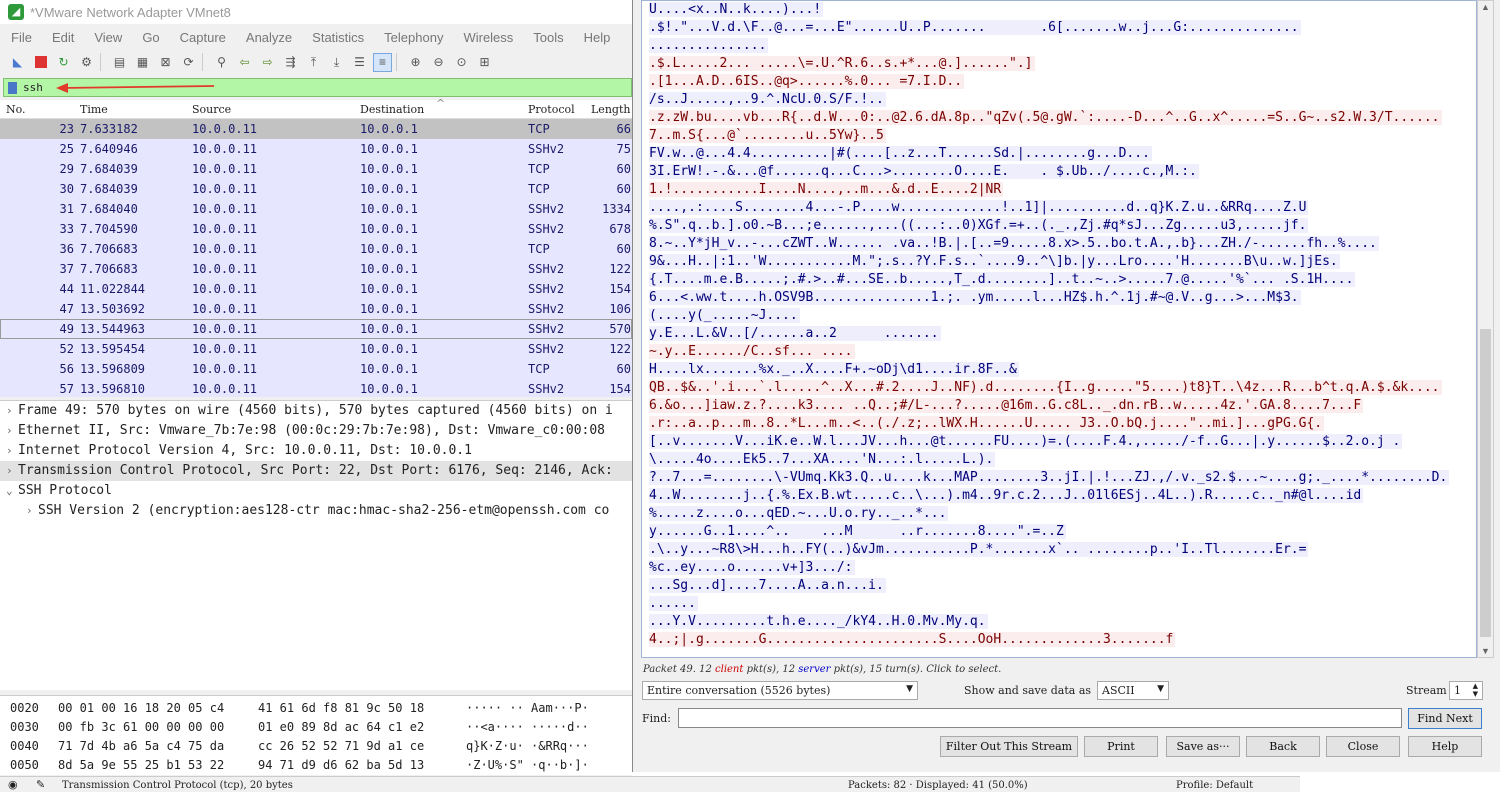 This screenshot has width=1500, height=792. I want to click on scroll-up-icon: ▲, so click(1485, 7).